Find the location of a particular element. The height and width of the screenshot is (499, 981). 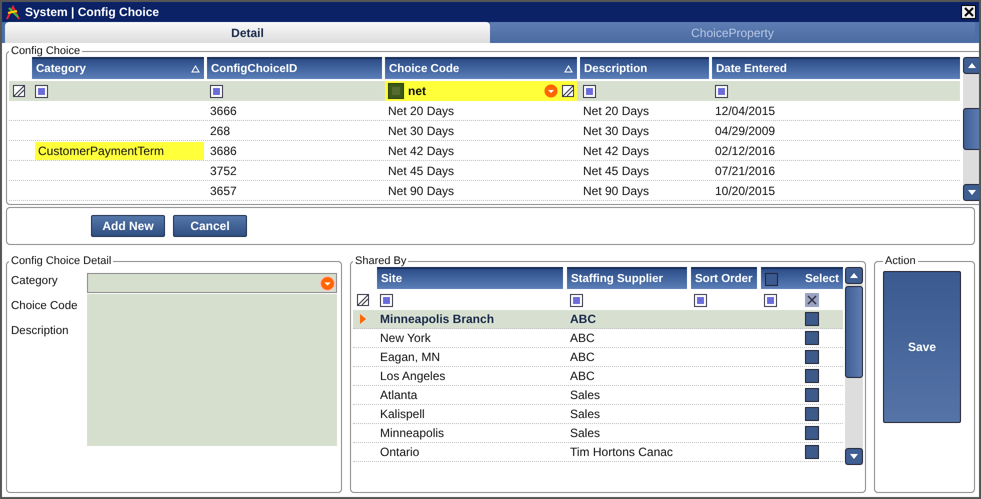

close-button is located at coordinates (968, 12).